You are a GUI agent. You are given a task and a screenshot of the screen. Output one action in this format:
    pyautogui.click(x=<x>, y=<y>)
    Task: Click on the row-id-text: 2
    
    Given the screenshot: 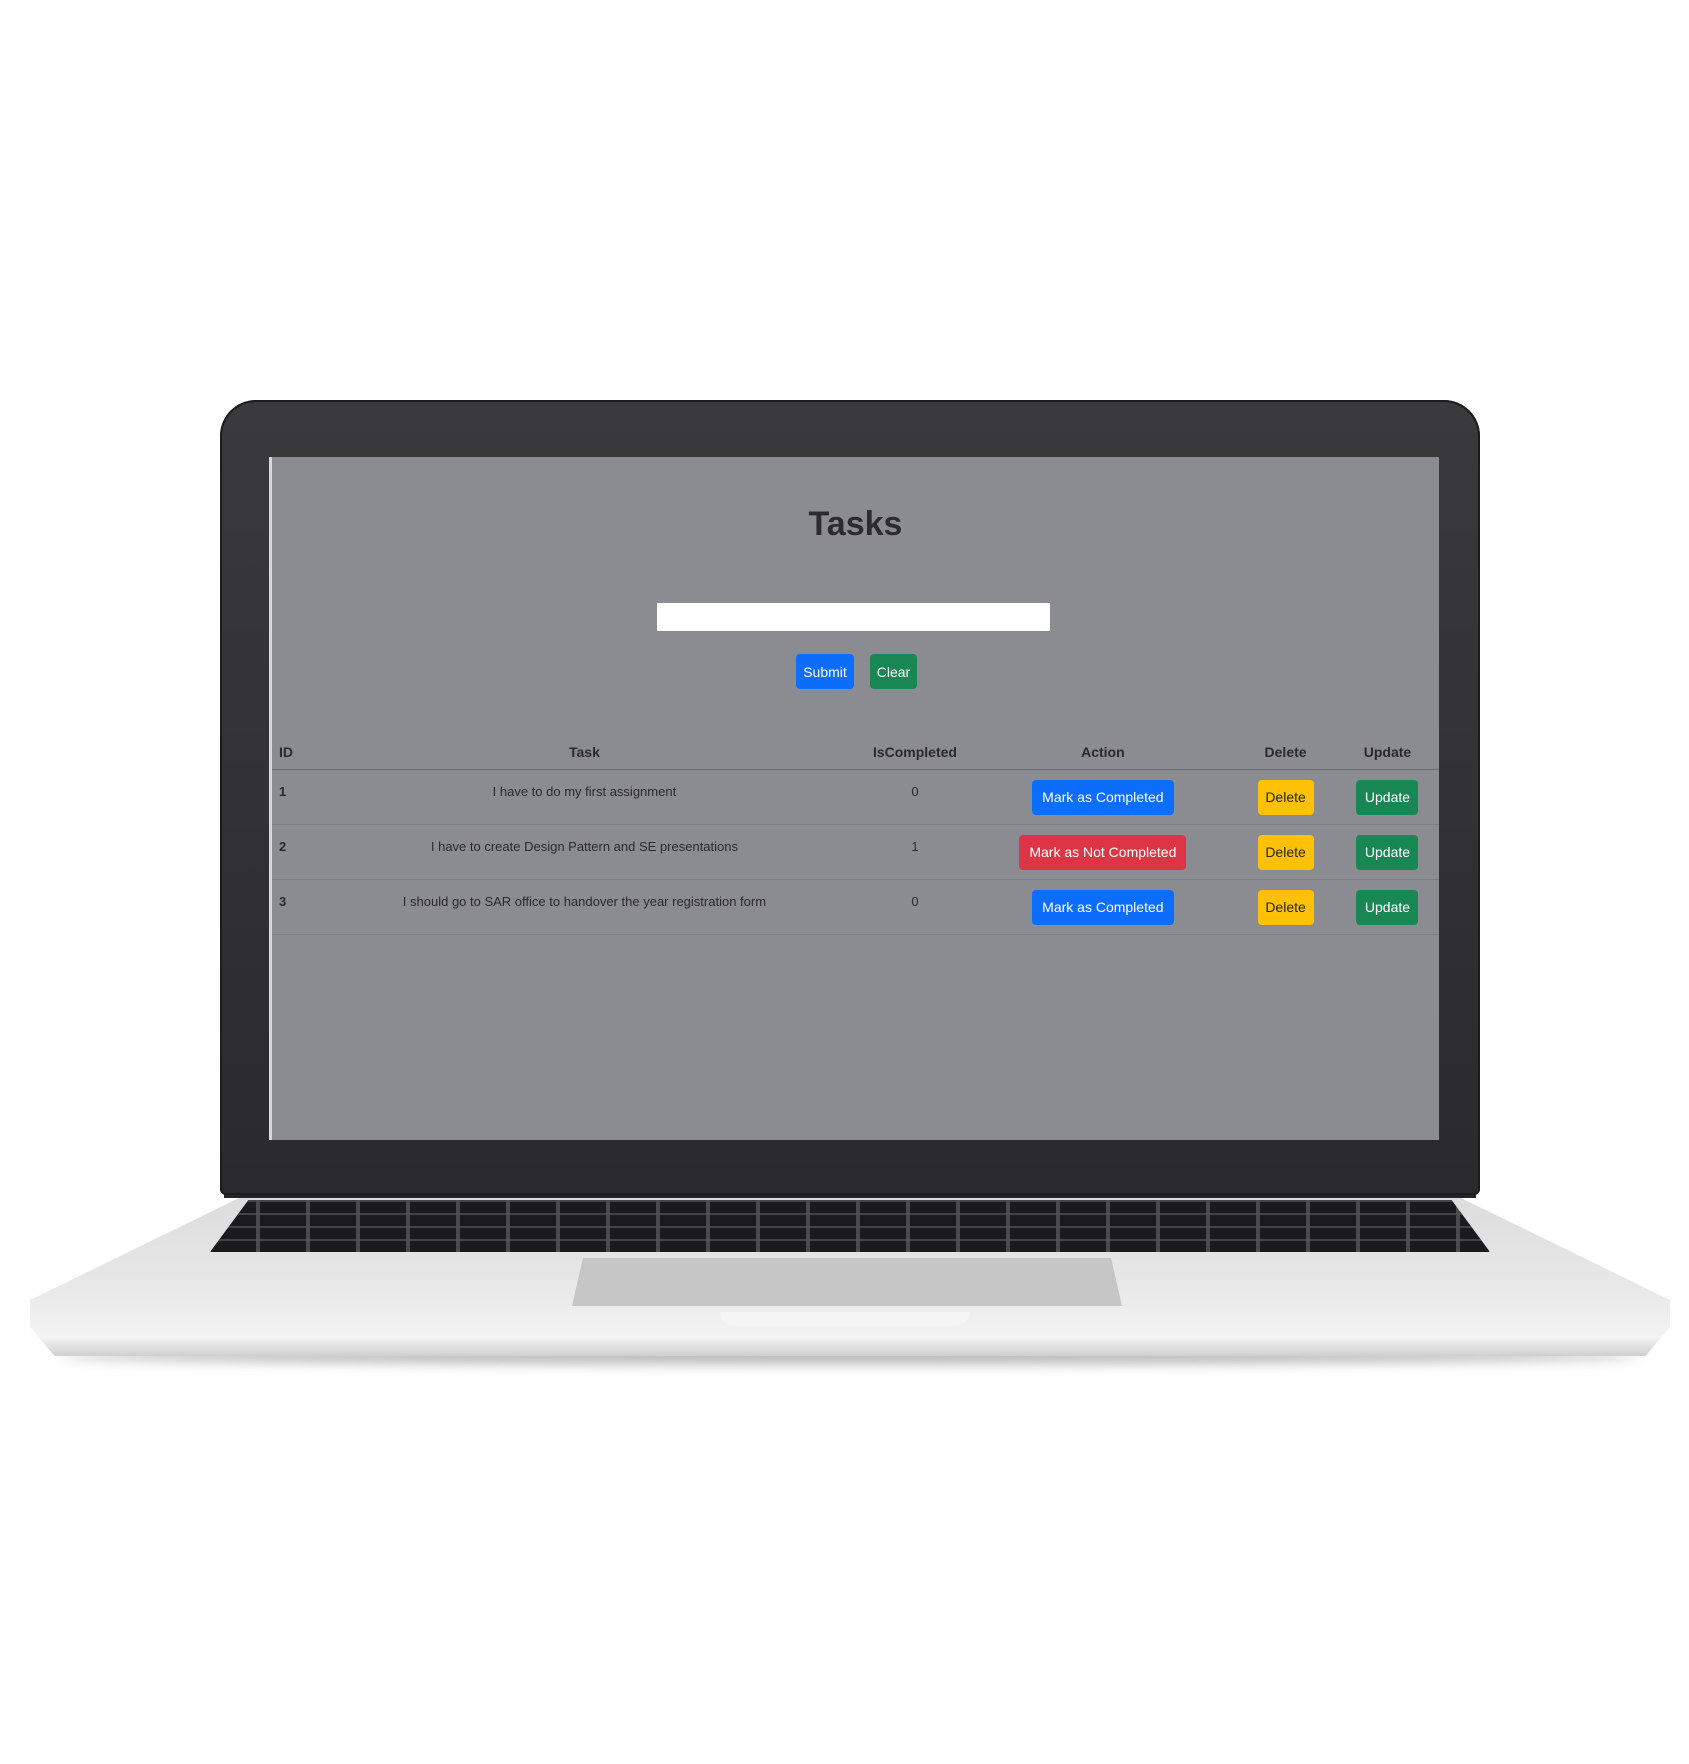 What is the action you would take?
    pyautogui.click(x=283, y=846)
    